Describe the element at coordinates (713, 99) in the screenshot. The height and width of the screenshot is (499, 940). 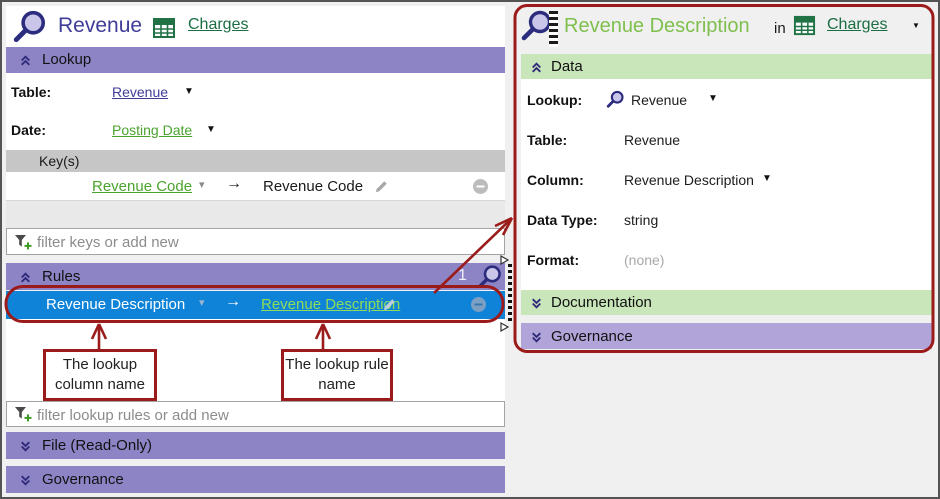
I see `lookup-dropdown-icon: ▼` at that location.